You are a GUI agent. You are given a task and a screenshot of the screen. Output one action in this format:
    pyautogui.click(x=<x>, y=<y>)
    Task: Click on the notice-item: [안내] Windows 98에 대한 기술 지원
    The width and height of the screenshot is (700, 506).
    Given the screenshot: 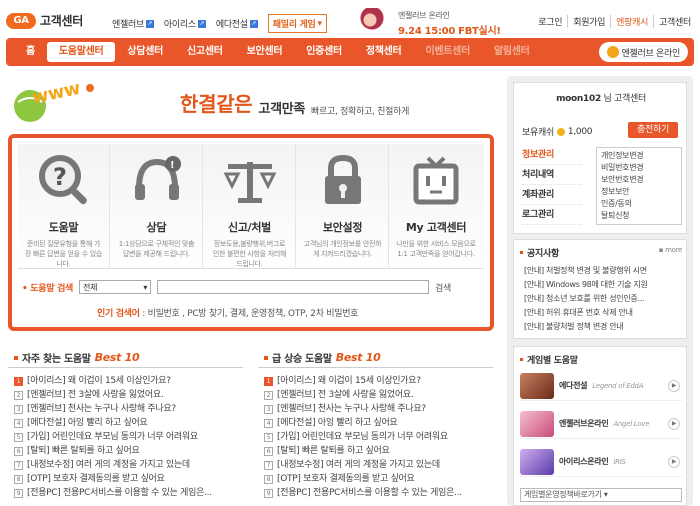 What is the action you would take?
    pyautogui.click(x=586, y=285)
    